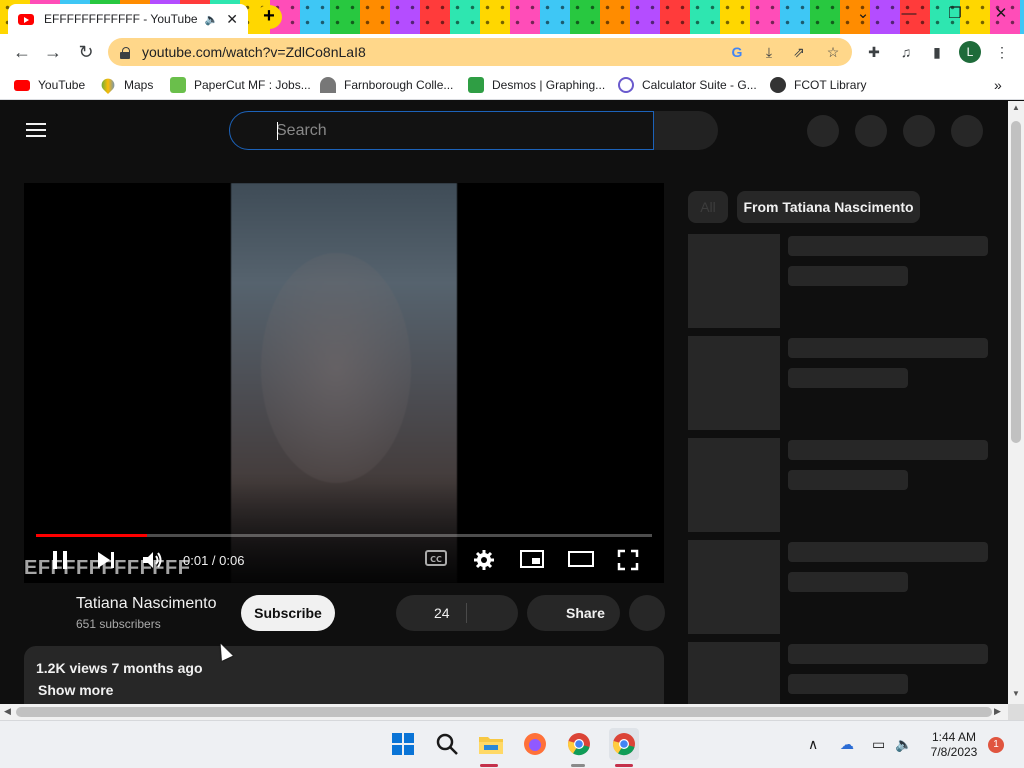 The image size is (1024, 768). I want to click on subscribe-button: Subscribe, so click(288, 613).